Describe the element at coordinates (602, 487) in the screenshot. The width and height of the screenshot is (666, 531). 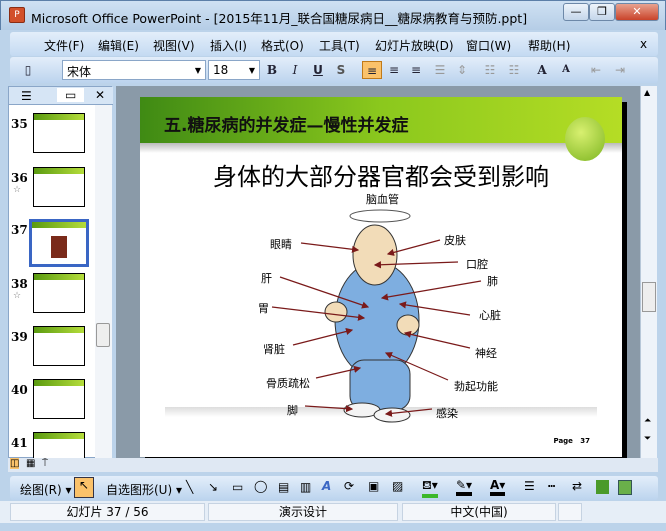
I see `shadow-style-icon` at that location.